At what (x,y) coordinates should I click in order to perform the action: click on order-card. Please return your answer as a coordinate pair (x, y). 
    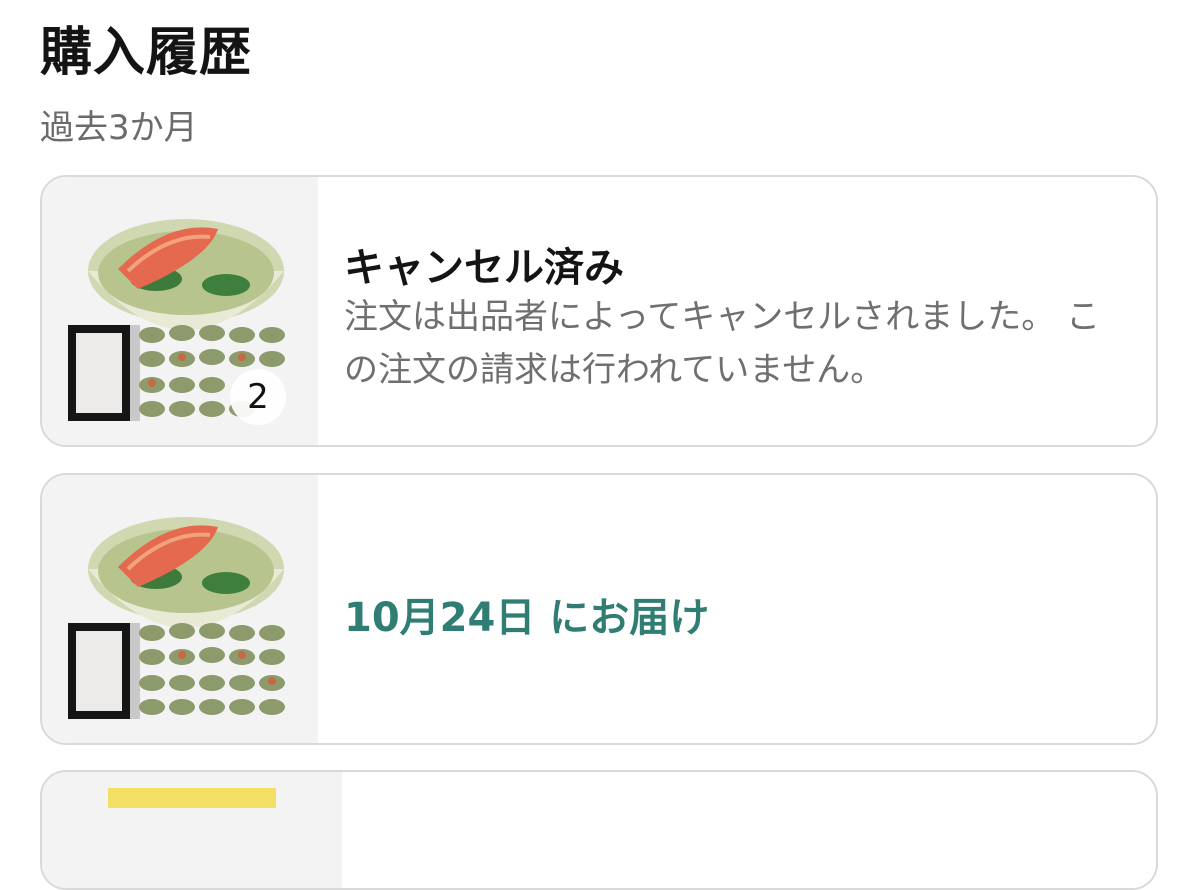
    Looking at the image, I should click on (599, 830).